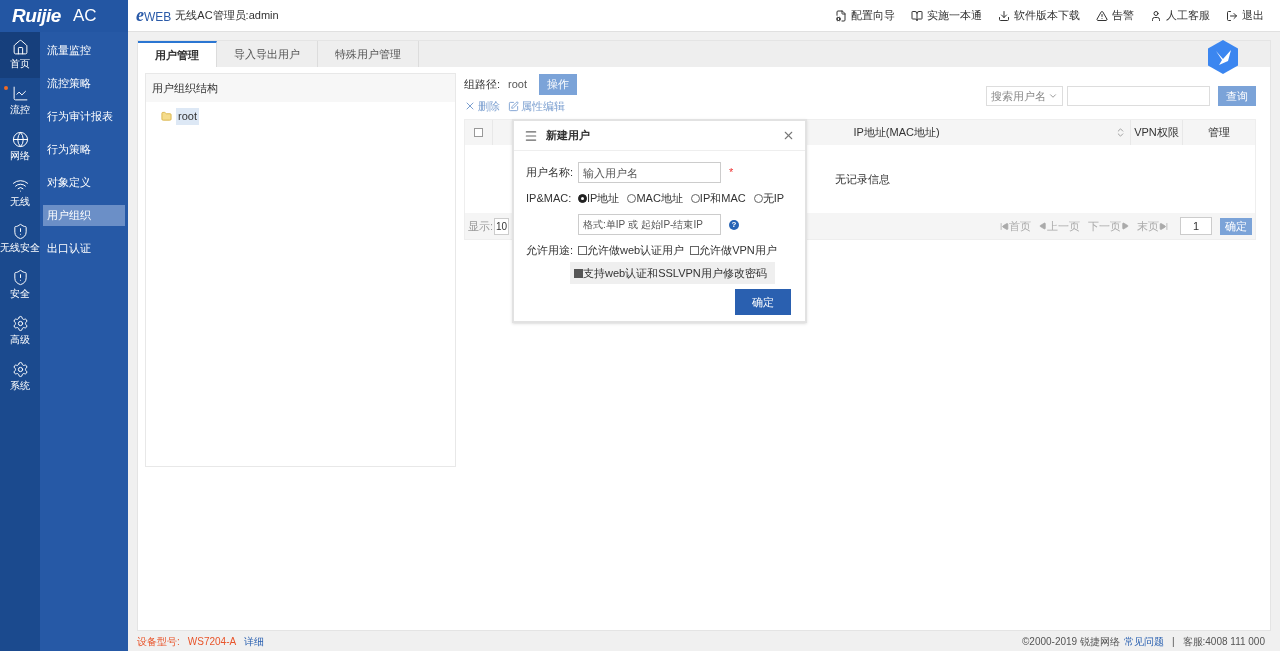  Describe the element at coordinates (20, 93) in the screenshot. I see `line-chart-icon` at that location.